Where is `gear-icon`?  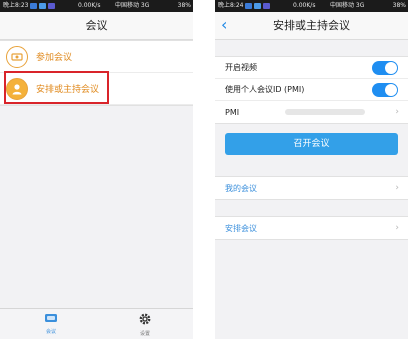 gear-icon is located at coordinates (145, 319).